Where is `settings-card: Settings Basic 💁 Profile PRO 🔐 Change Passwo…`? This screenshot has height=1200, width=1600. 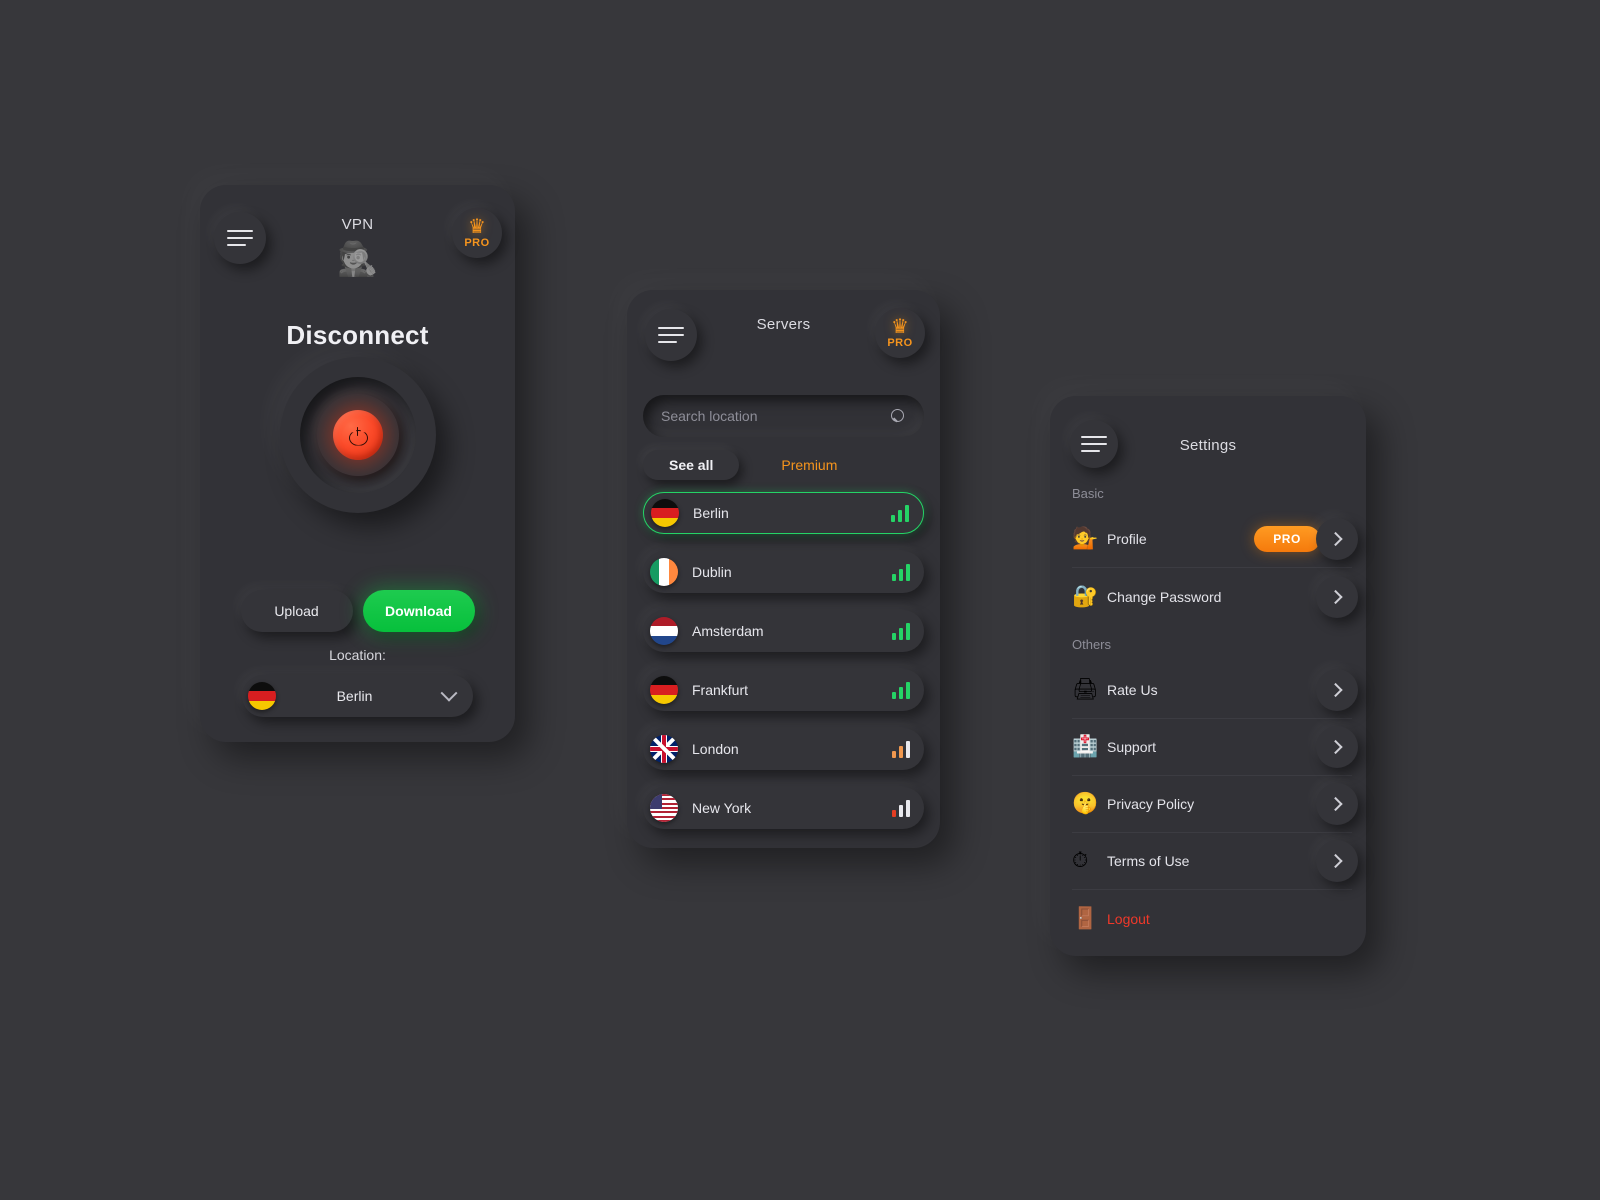 settings-card: Settings Basic 💁 Profile PRO 🔐 Change Passwo… is located at coordinates (1208, 676).